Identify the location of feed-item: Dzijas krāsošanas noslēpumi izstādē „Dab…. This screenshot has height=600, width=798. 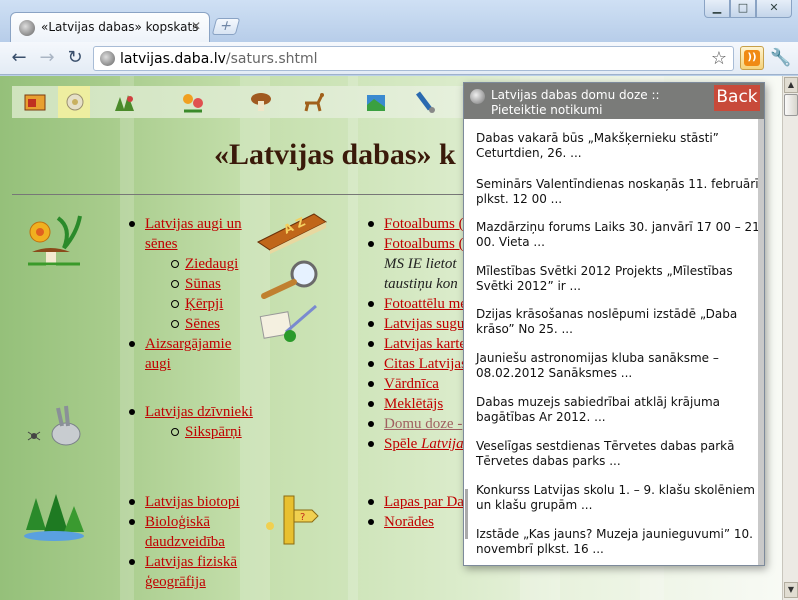
(618, 322).